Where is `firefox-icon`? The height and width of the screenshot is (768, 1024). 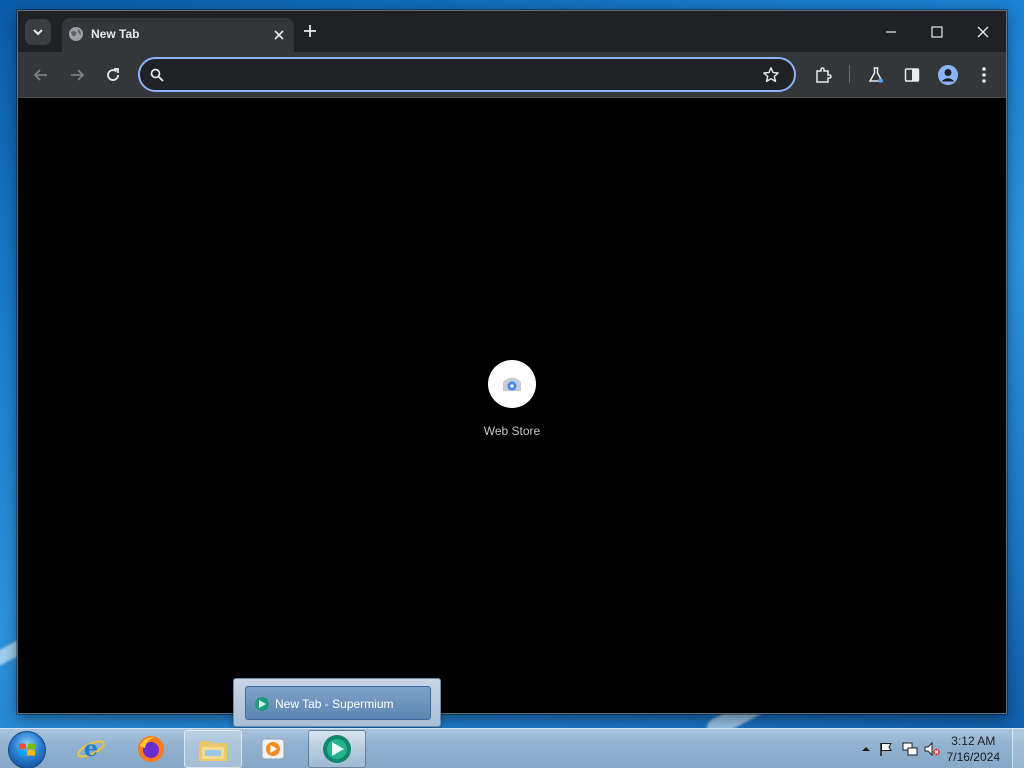 firefox-icon is located at coordinates (151, 749).